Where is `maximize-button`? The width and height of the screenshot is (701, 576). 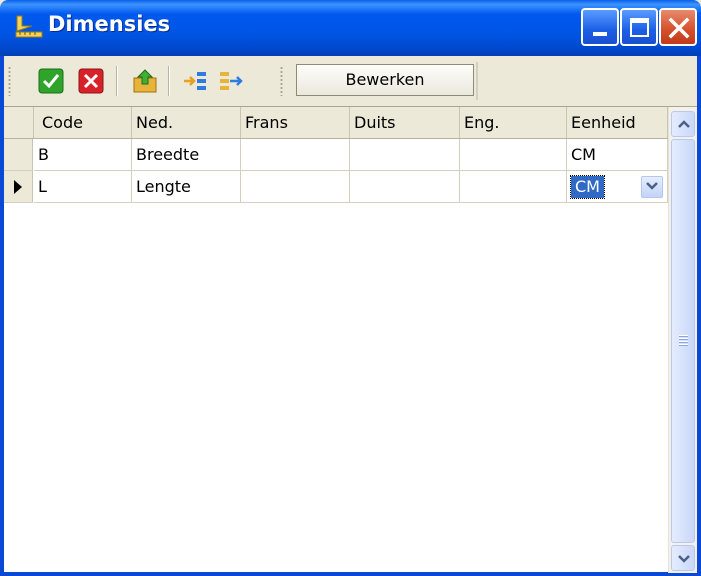
maximize-button is located at coordinates (639, 27).